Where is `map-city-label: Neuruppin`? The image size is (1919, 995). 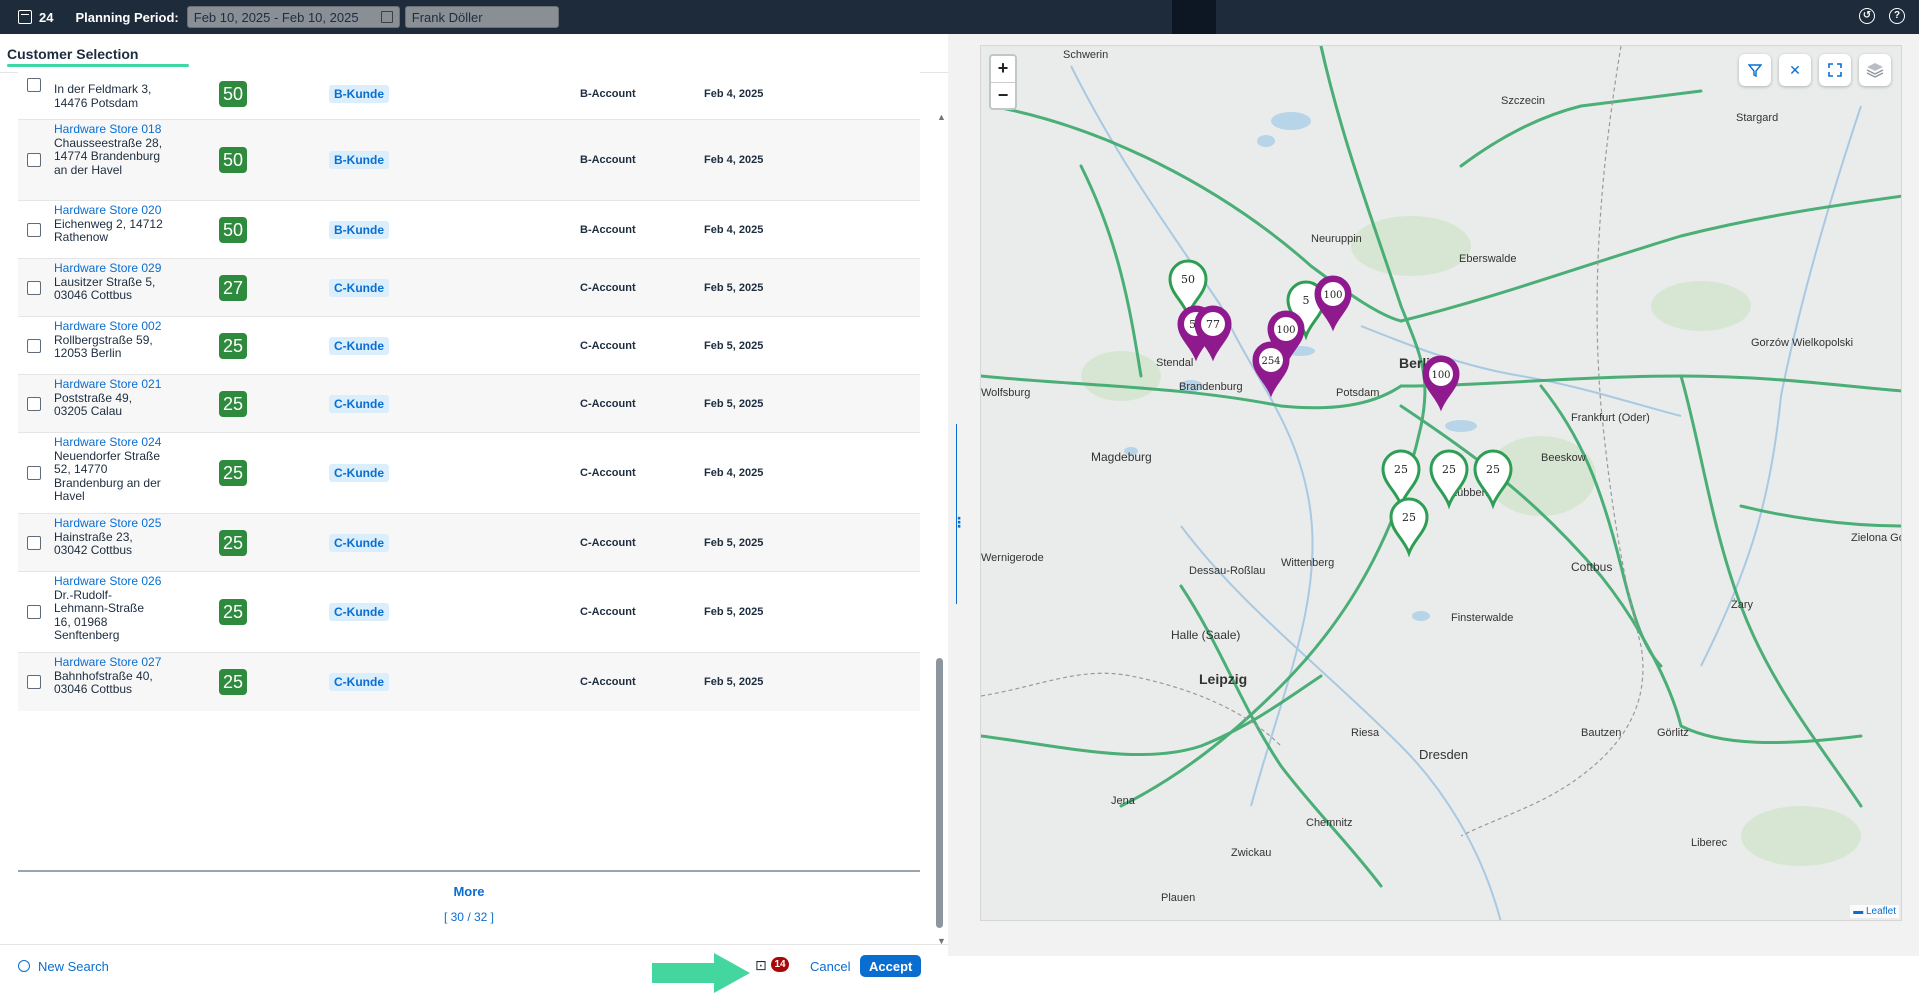
map-city-label: Neuruppin is located at coordinates (1336, 239).